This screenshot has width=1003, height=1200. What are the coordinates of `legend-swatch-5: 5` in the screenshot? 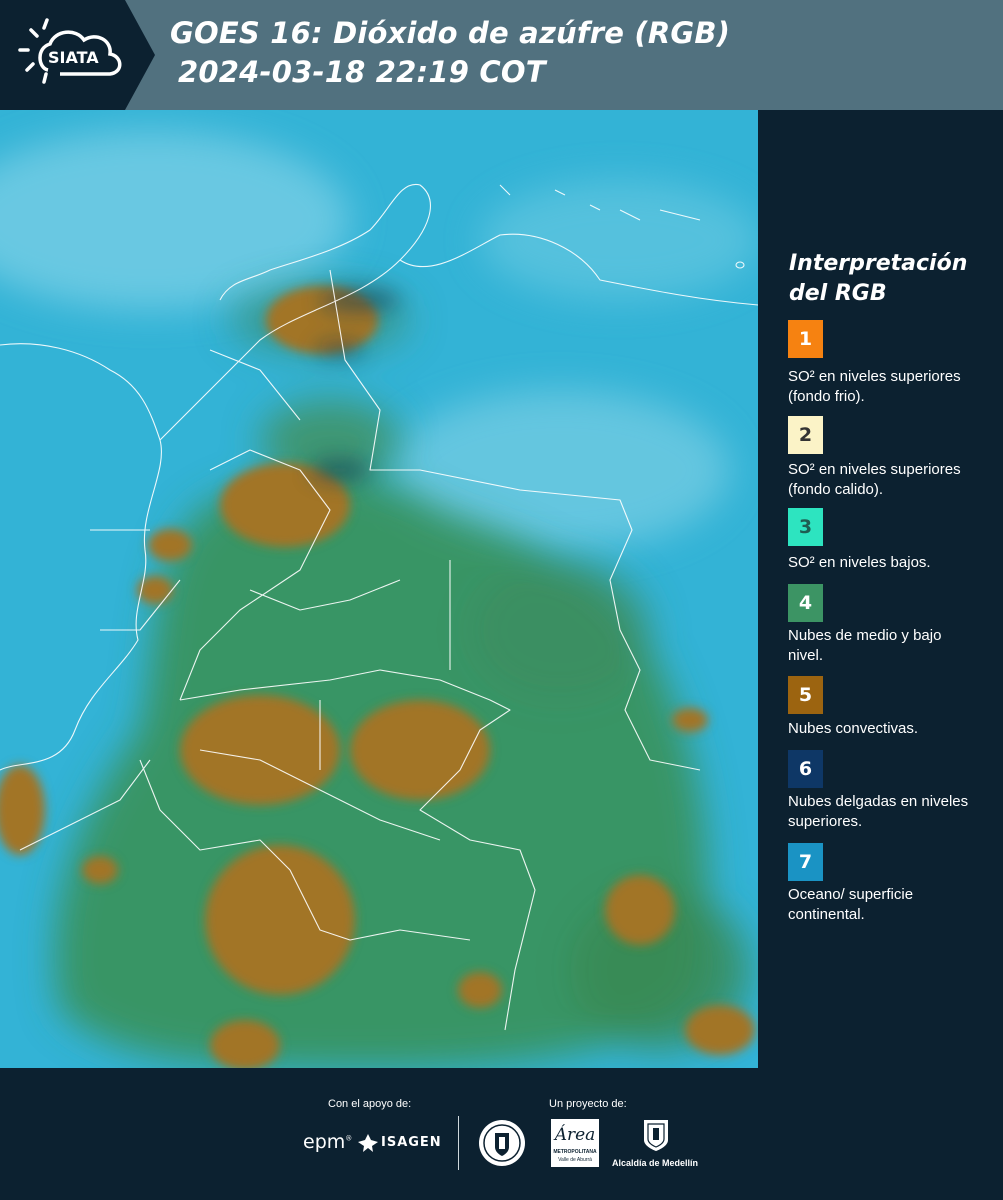 It's located at (805, 695).